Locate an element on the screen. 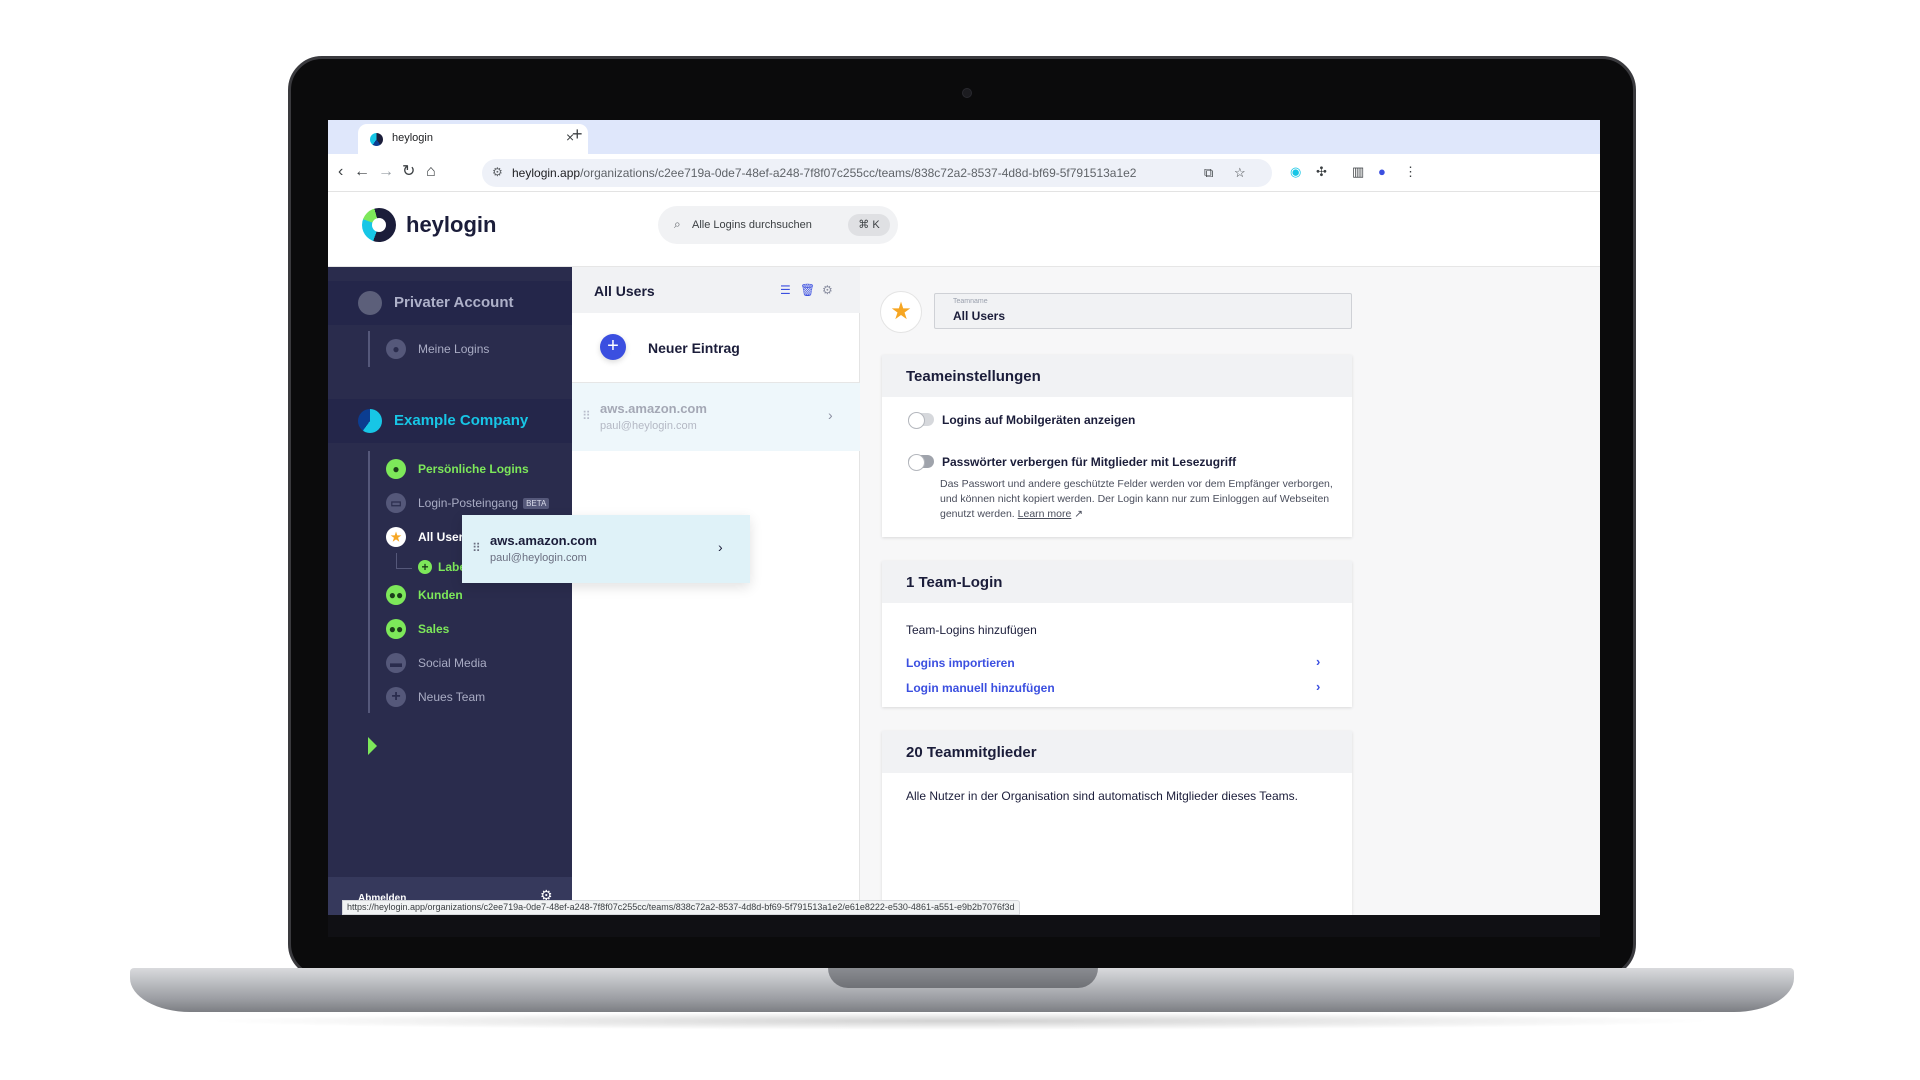  sidebar-item-login-posteingang: ▭ Login-Posteingang BETA is located at coordinates (476, 504).